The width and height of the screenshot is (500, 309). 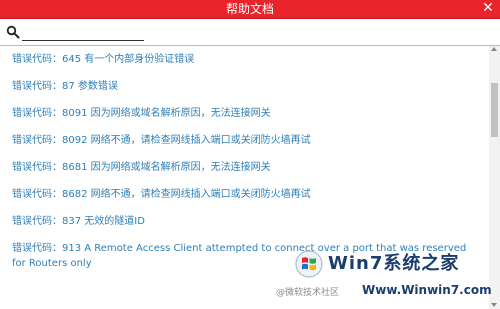 I want to click on error-item-837: 错误代码：837 无效的隧道ID, so click(x=243, y=221).